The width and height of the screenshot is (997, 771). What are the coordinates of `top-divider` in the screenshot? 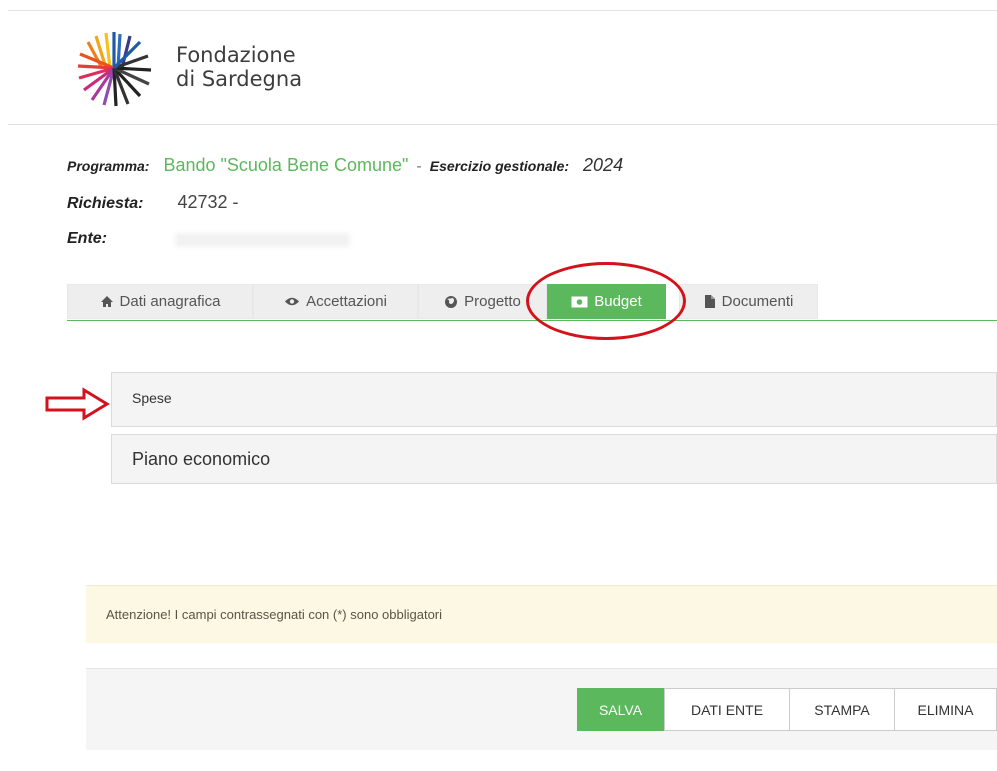 It's located at (502, 10).